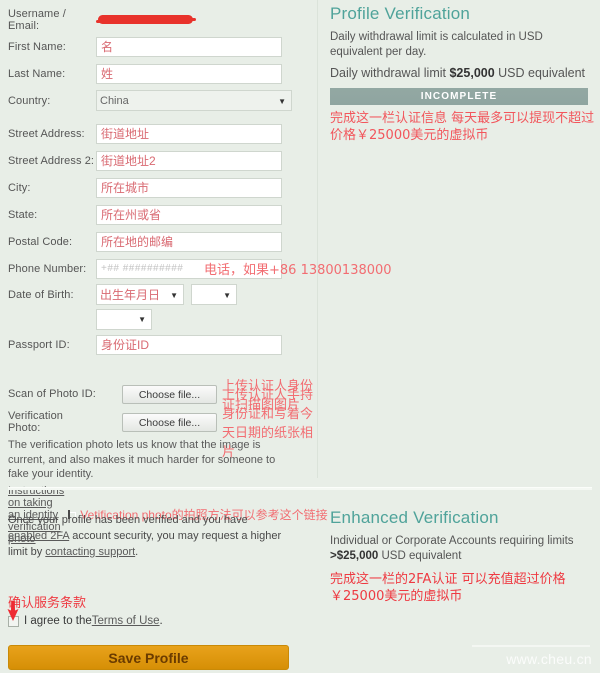  What do you see at coordinates (420, 556) in the screenshot?
I see `enhanced-desc-suffix: USD equivalent` at bounding box center [420, 556].